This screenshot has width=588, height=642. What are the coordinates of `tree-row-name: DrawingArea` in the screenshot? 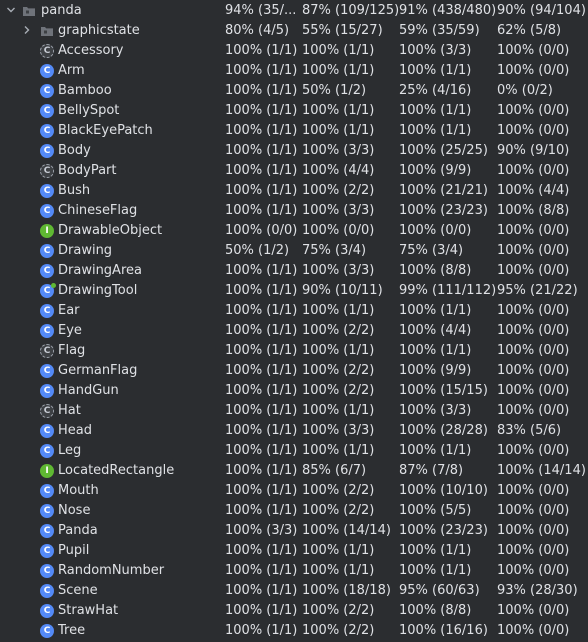 It's located at (100, 270).